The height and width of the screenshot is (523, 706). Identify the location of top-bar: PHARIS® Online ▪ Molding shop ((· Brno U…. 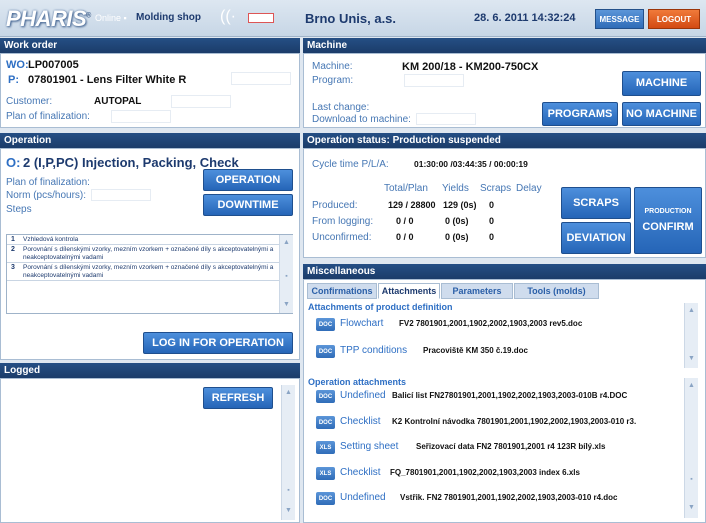
(353, 18).